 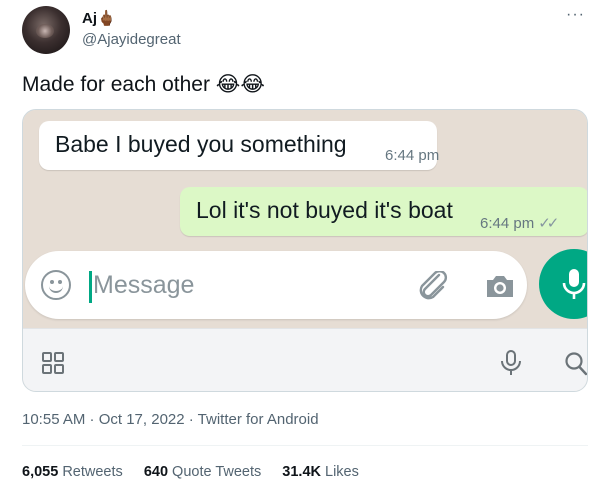 I want to click on keyboard-grid-icon, so click(x=53, y=363).